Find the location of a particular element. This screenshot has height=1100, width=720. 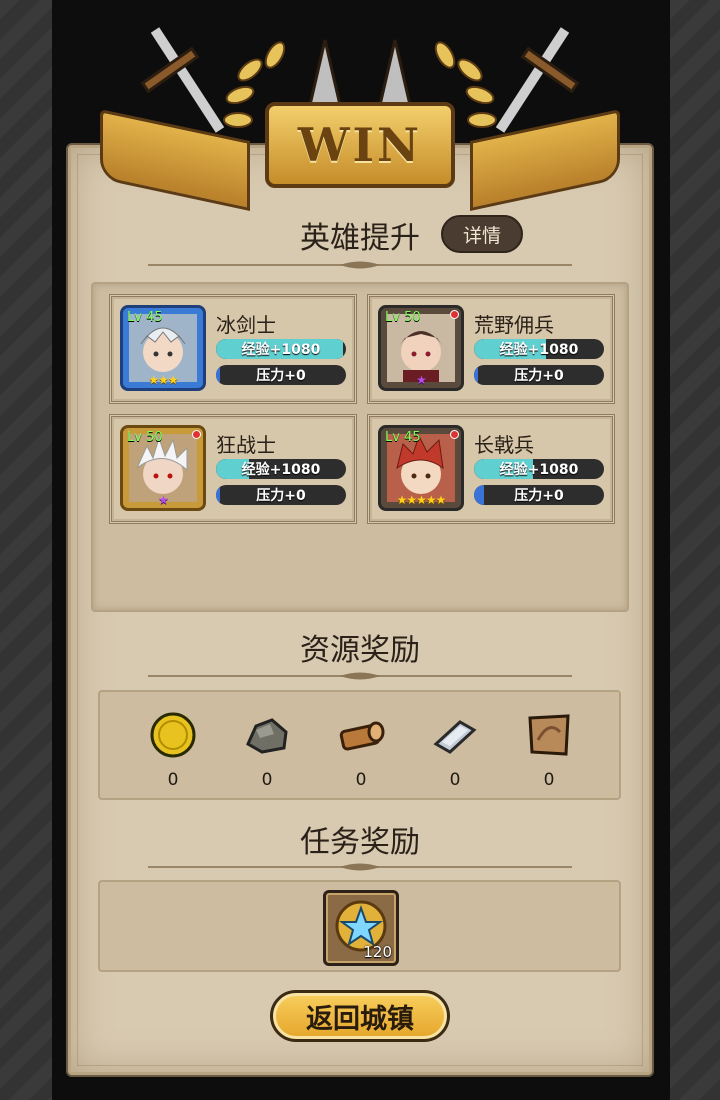

resource-reward-list: 0 0 0 0 0 is located at coordinates (359, 745).